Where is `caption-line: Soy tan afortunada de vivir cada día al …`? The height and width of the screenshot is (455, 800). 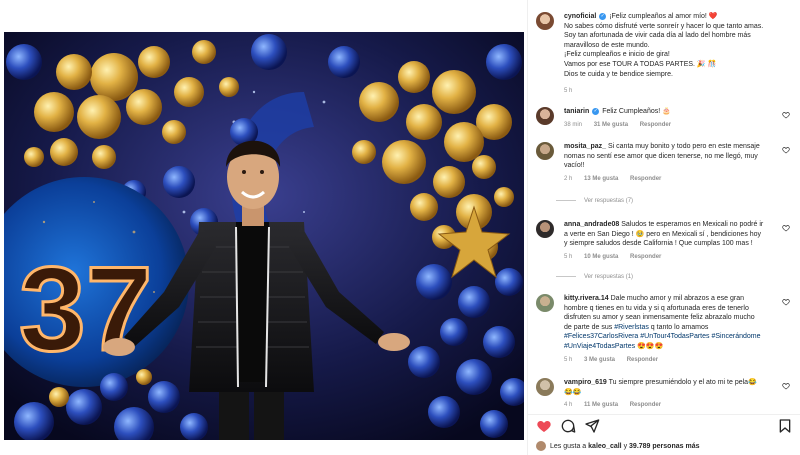
caption-line: Soy tan afortunada de vivir cada día al … is located at coordinates (657, 36).